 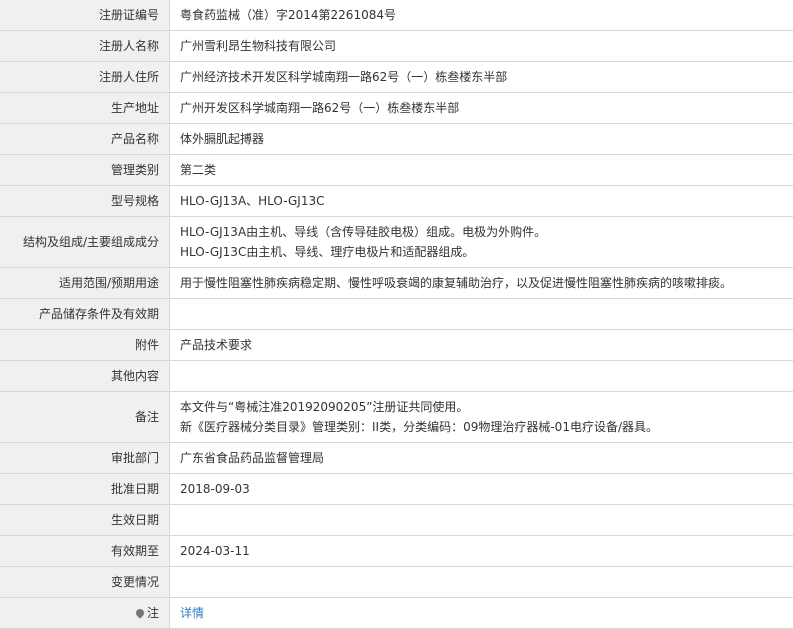 What do you see at coordinates (481, 232) in the screenshot?
I see `value-line: HLO-GJ13A由主机、导线（含传导硅胶电极）组成。电极为外购件。` at bounding box center [481, 232].